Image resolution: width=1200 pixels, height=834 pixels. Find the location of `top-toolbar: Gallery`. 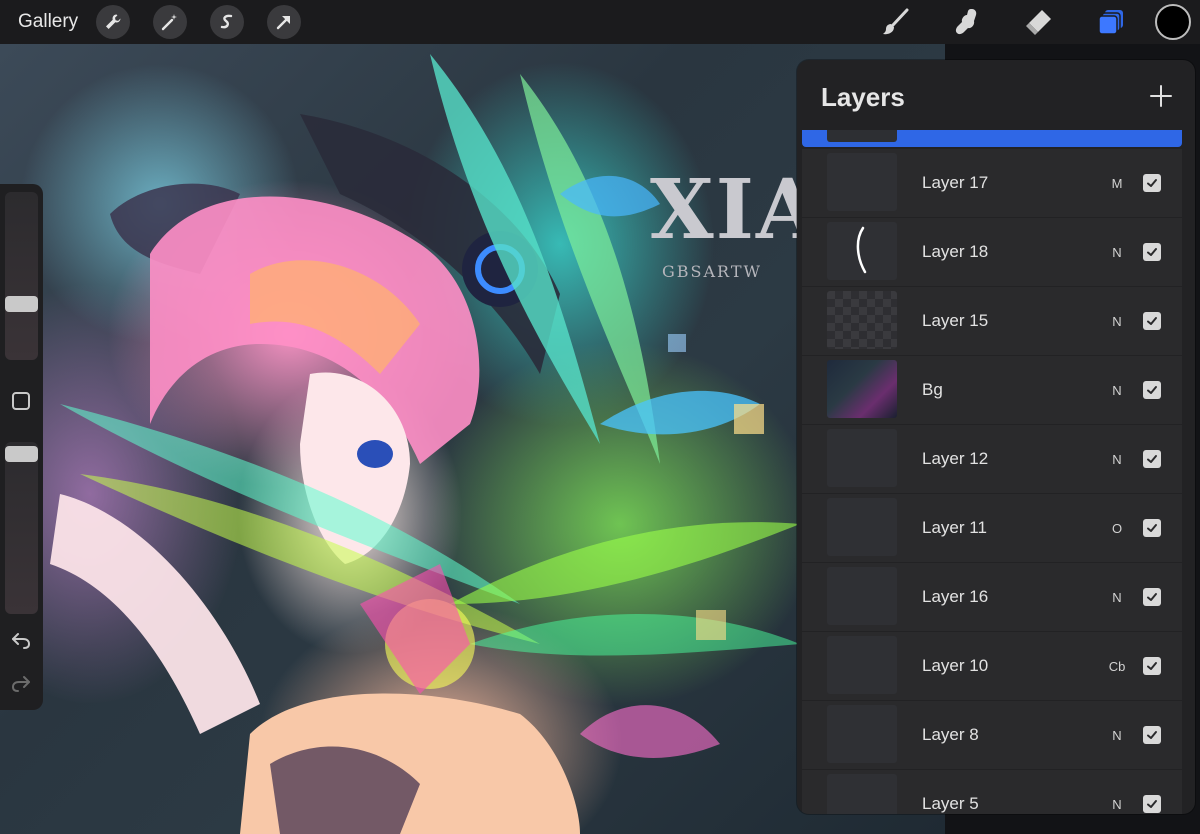

top-toolbar: Gallery is located at coordinates (600, 22).